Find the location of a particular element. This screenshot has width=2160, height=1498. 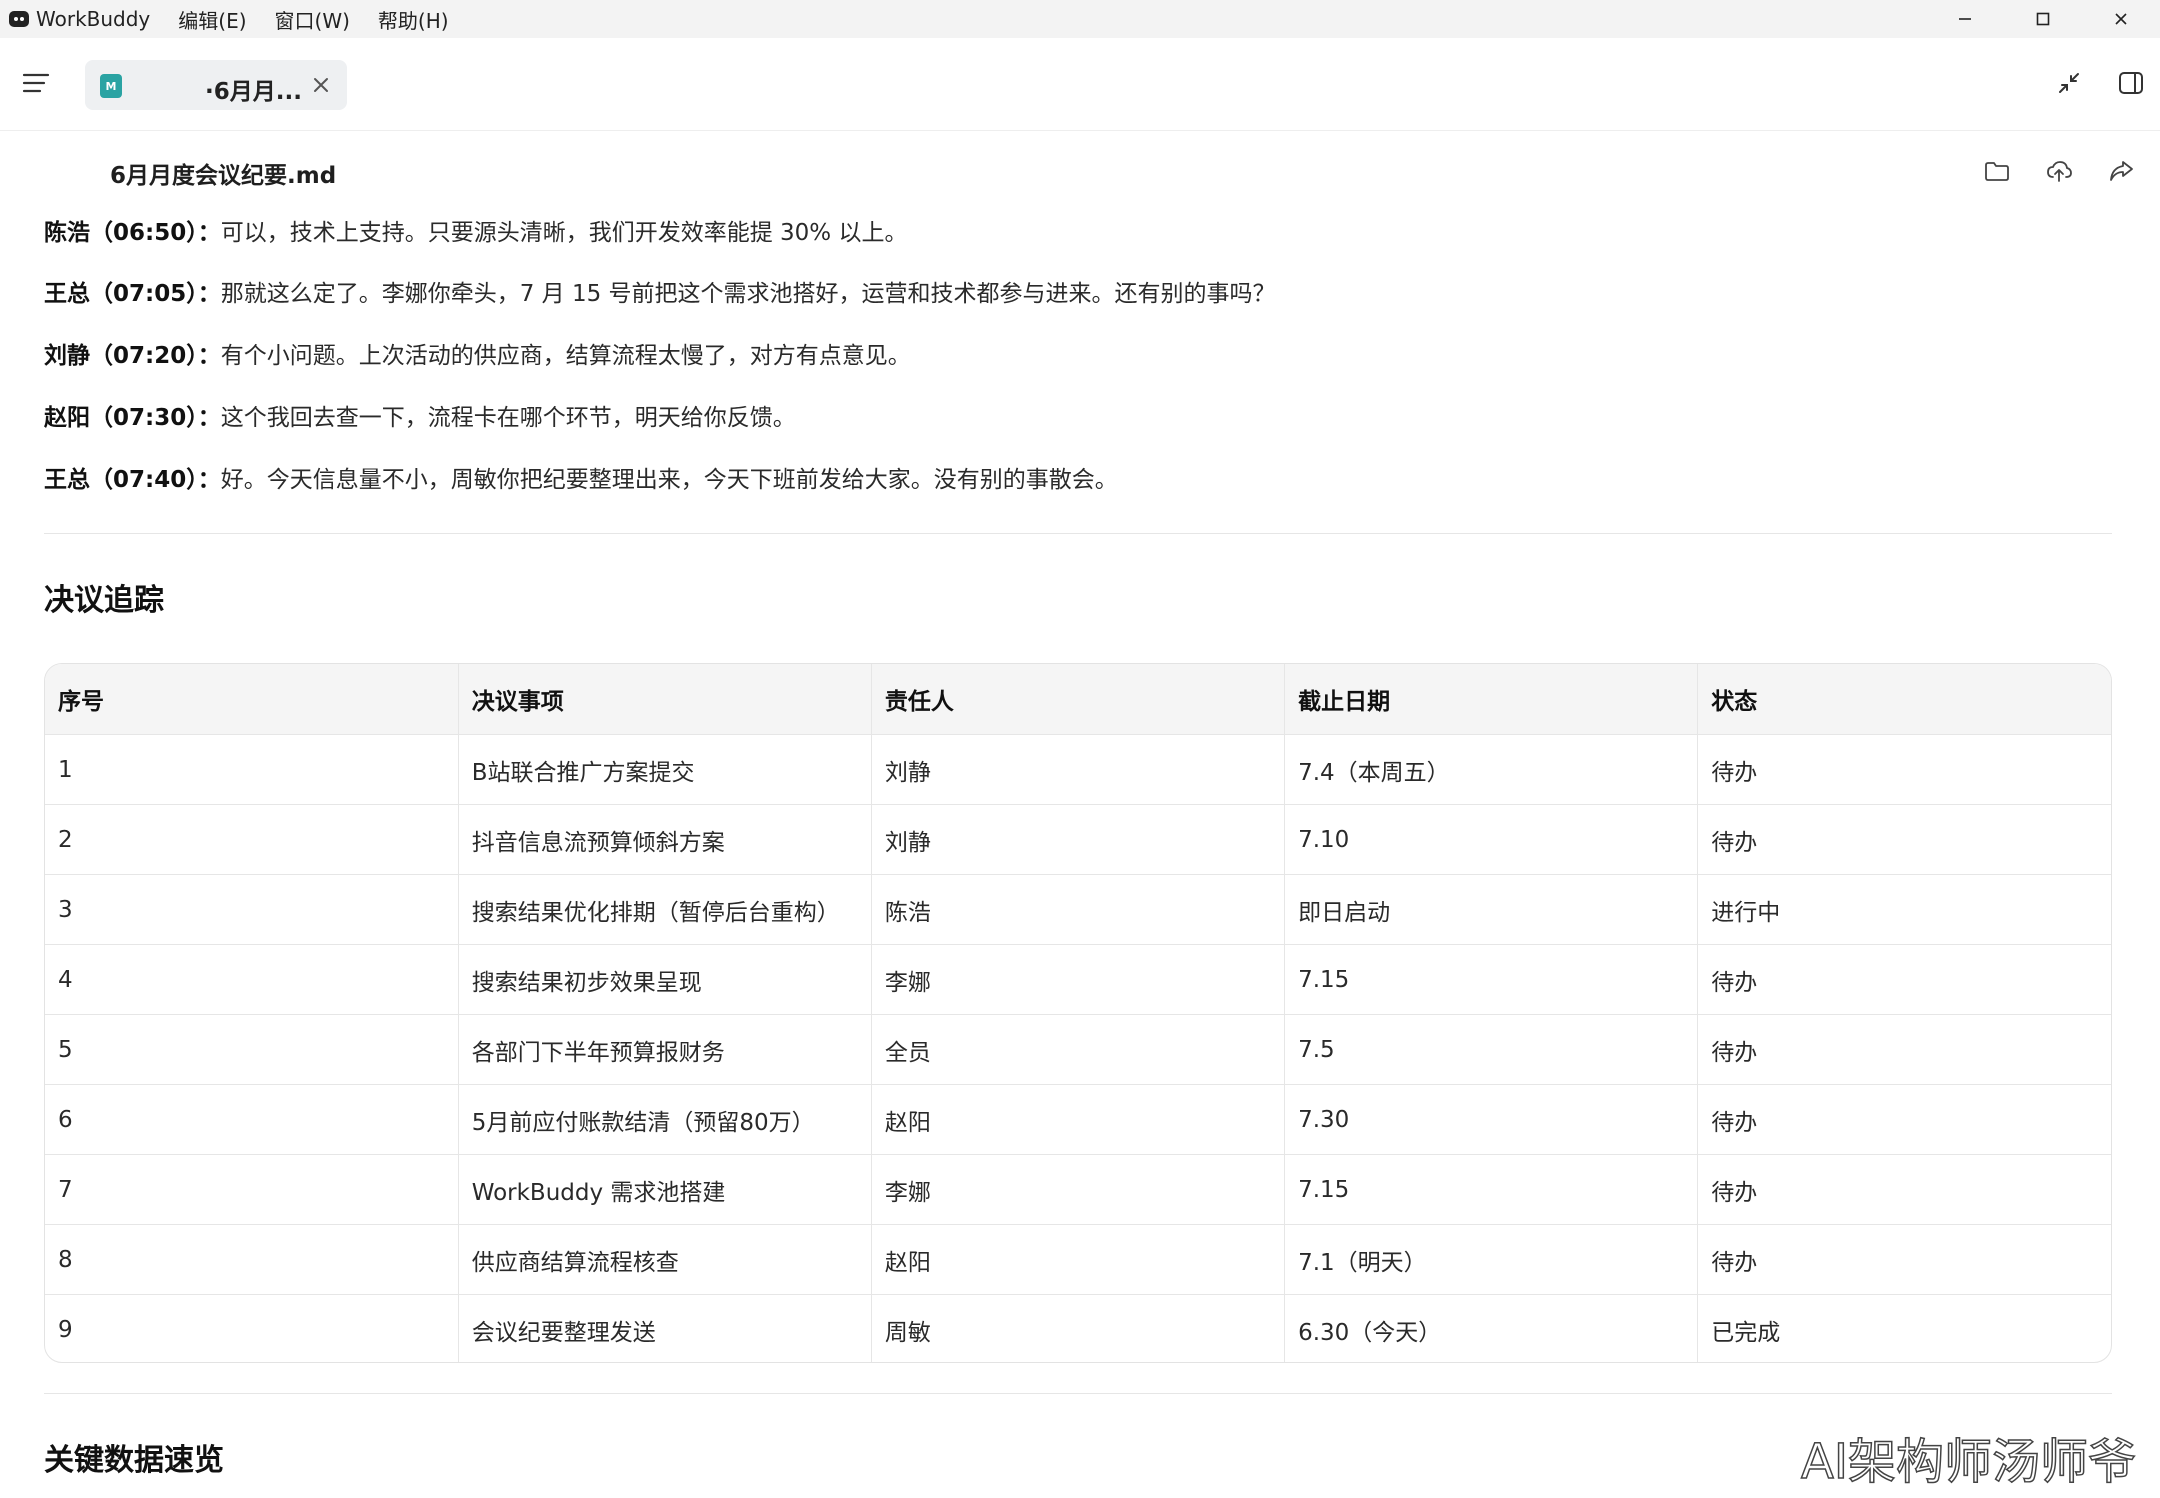

column-header-deadline: 截止日期 is located at coordinates (1491, 699).